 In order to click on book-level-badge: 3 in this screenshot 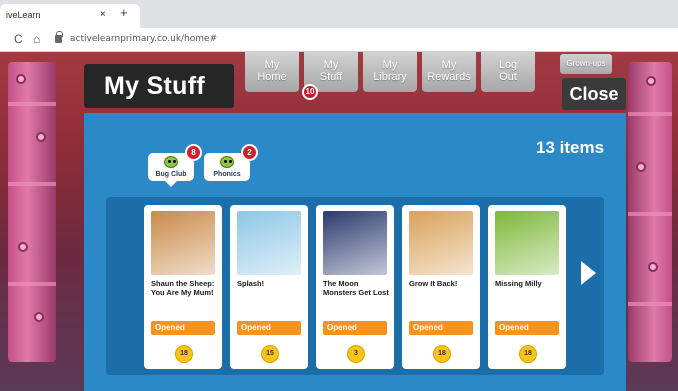, I will do `click(356, 354)`.